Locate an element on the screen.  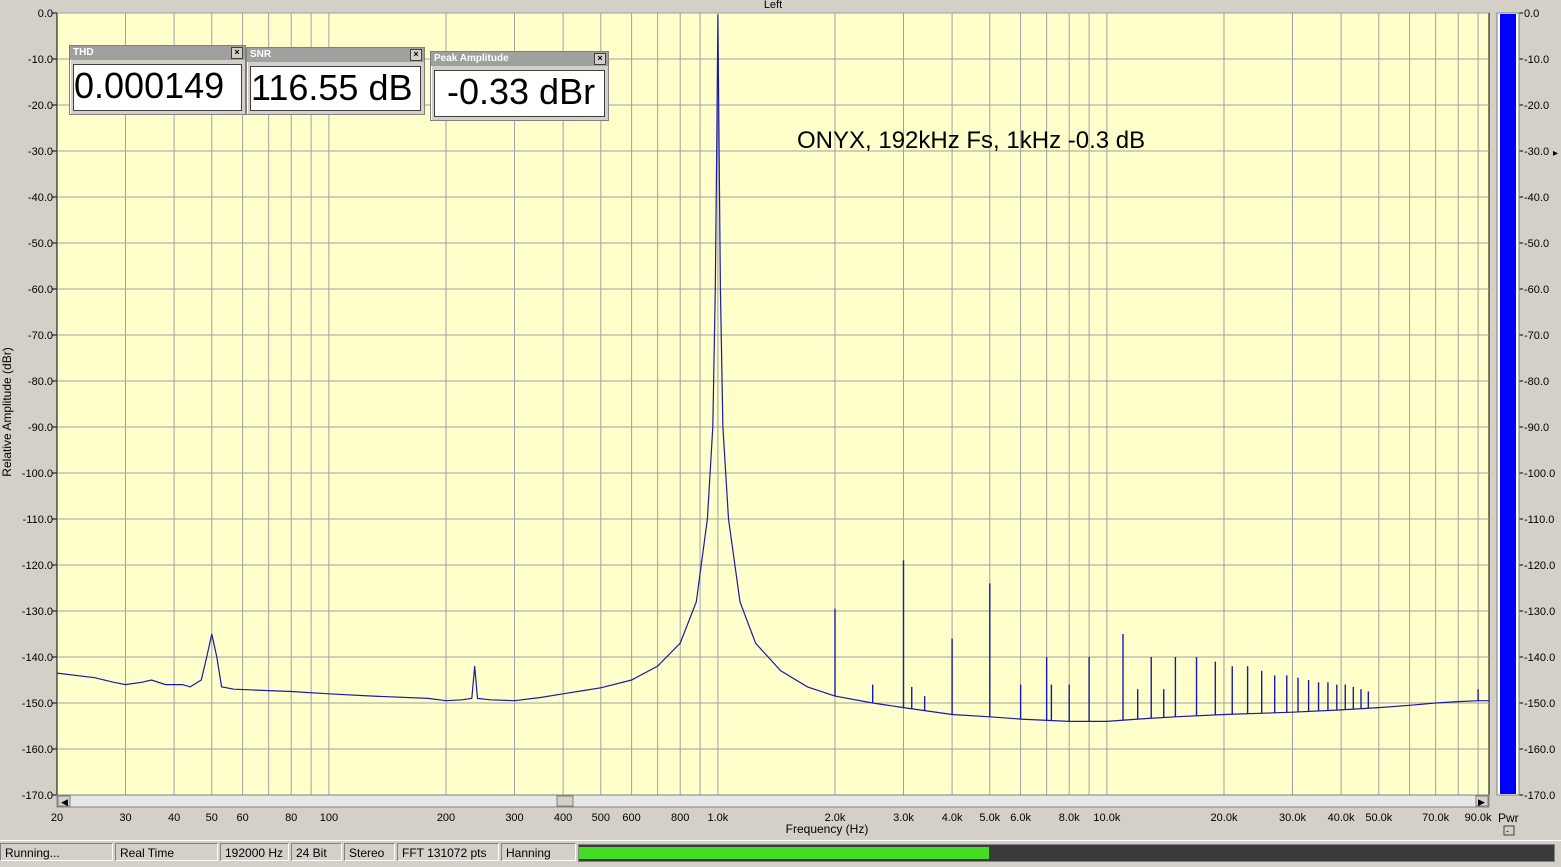
pwr-tick-label: -50.0 is located at coordinates (1536, 244).